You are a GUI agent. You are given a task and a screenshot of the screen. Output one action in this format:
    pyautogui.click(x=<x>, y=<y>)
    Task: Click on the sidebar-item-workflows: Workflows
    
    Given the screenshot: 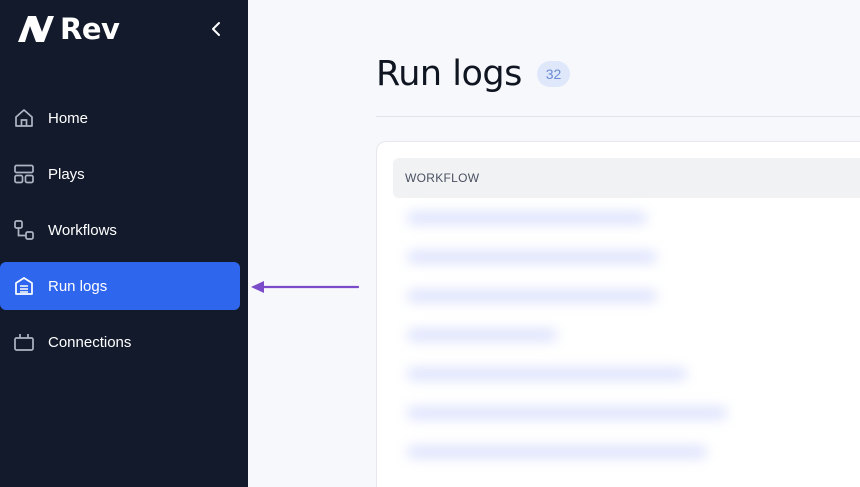 What is the action you would take?
    pyautogui.click(x=124, y=230)
    